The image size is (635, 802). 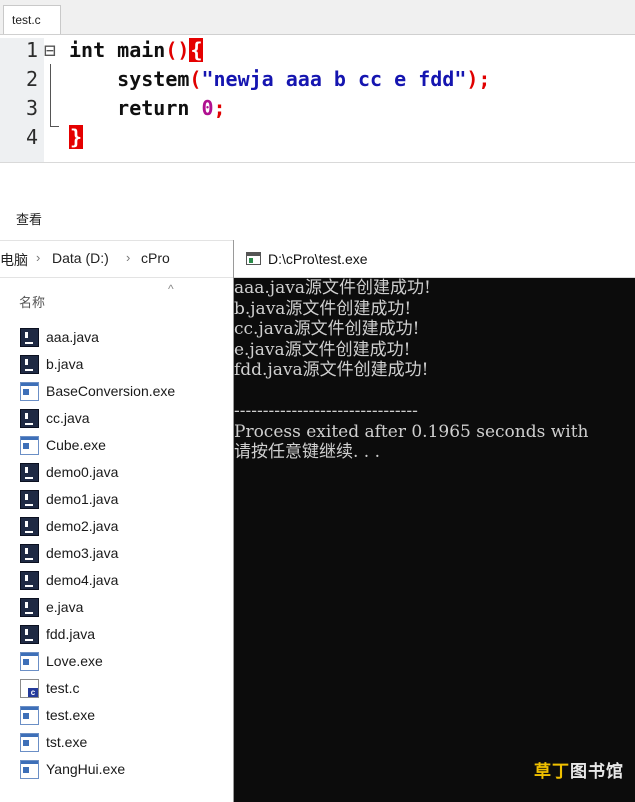 I want to click on console-line: fdd.java源文件创建成功!, so click(x=331, y=370).